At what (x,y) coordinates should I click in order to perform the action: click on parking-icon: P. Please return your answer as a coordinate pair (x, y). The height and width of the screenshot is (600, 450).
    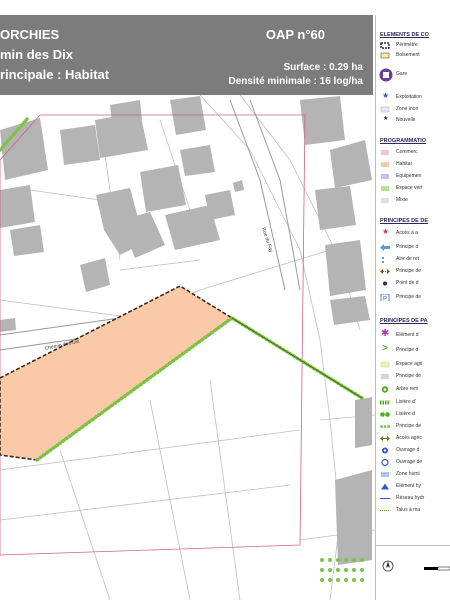
    Looking at the image, I should click on (385, 297).